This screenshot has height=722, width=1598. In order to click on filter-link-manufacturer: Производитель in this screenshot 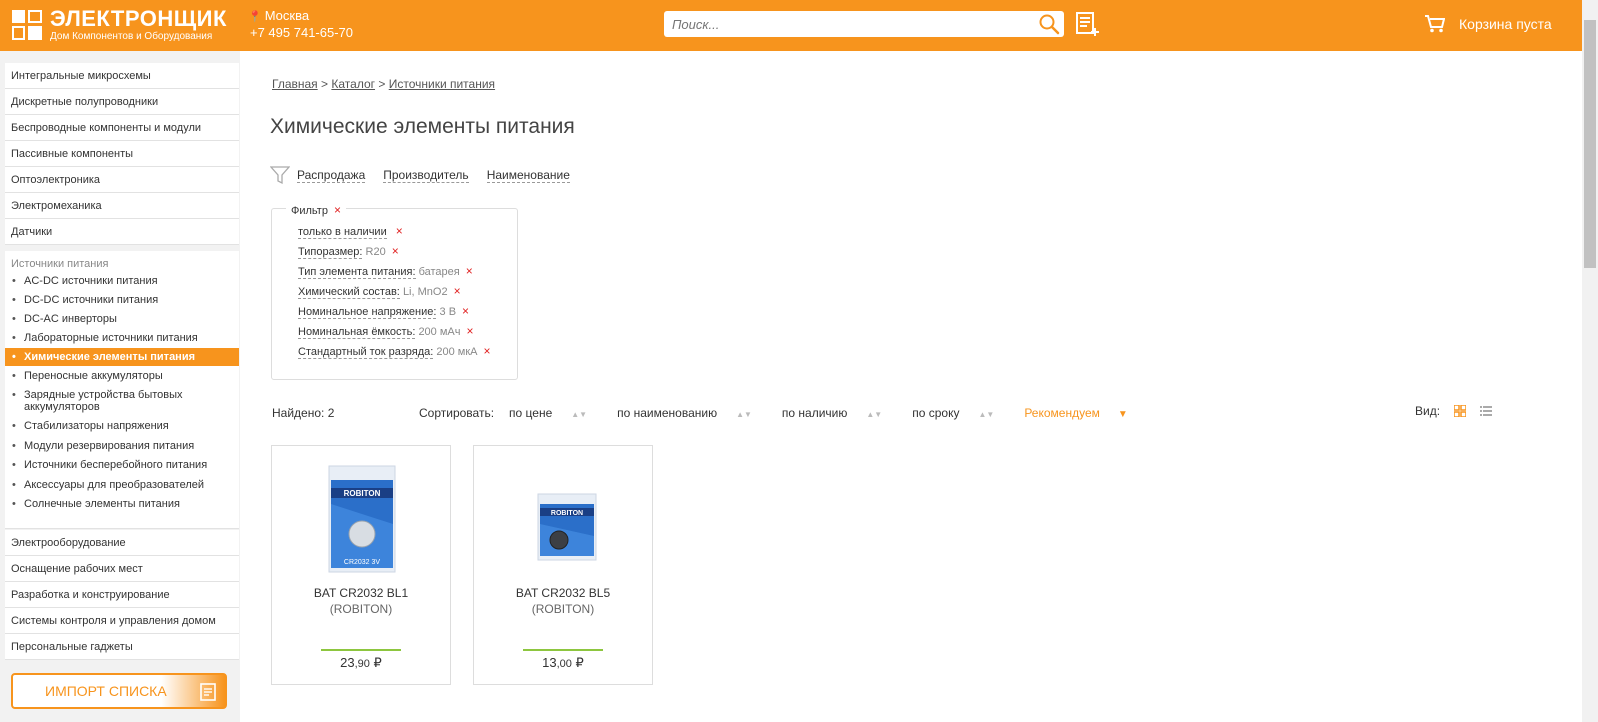, I will do `click(426, 175)`.